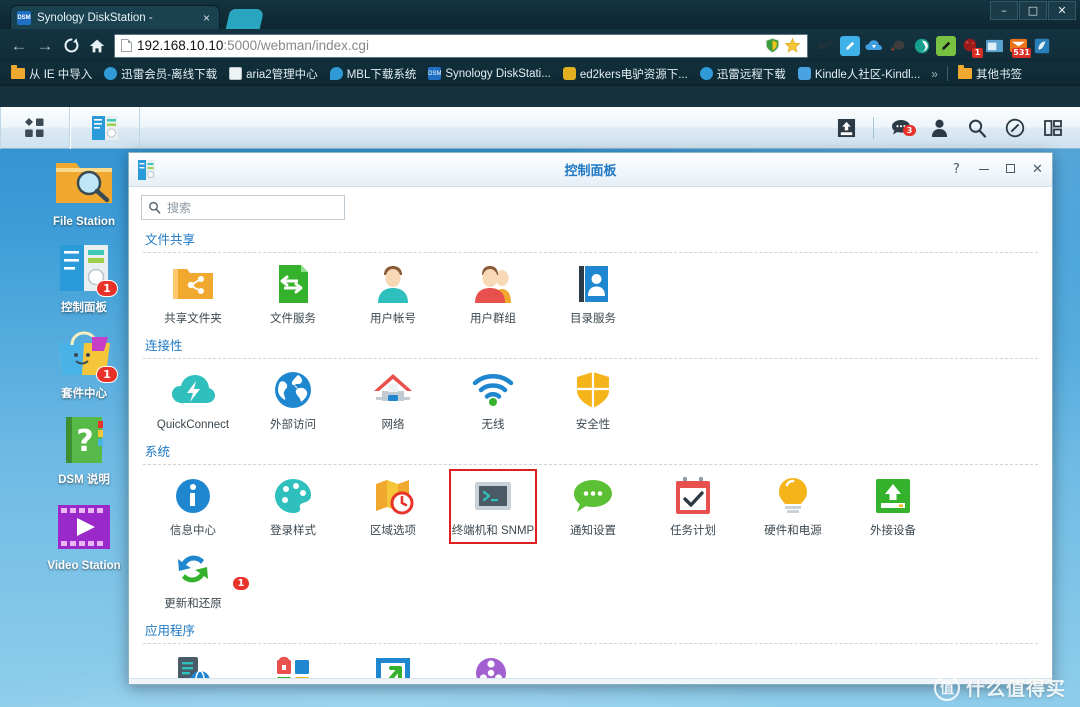 Image resolution: width=1080 pixels, height=707 pixels. Describe the element at coordinates (193, 285) in the screenshot. I see `shared-folder-icon` at that location.